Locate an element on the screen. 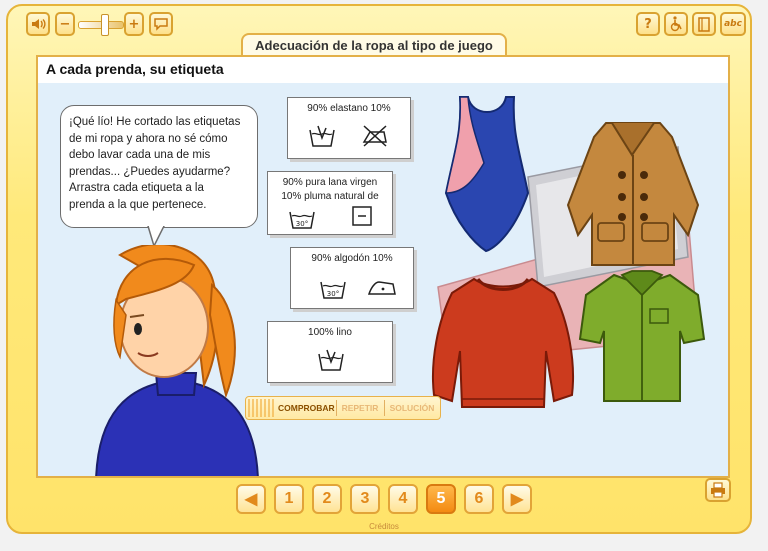 The image size is (768, 551). page-number: 1 is located at coordinates (289, 498).